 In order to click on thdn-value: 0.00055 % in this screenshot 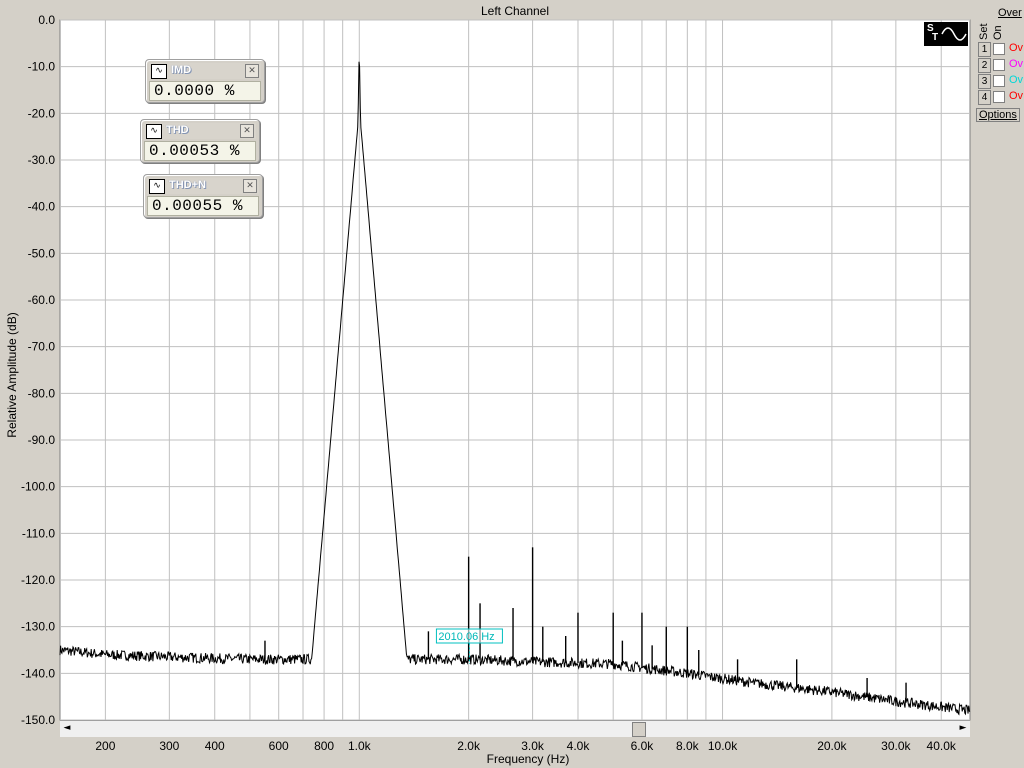, I will do `click(203, 206)`.